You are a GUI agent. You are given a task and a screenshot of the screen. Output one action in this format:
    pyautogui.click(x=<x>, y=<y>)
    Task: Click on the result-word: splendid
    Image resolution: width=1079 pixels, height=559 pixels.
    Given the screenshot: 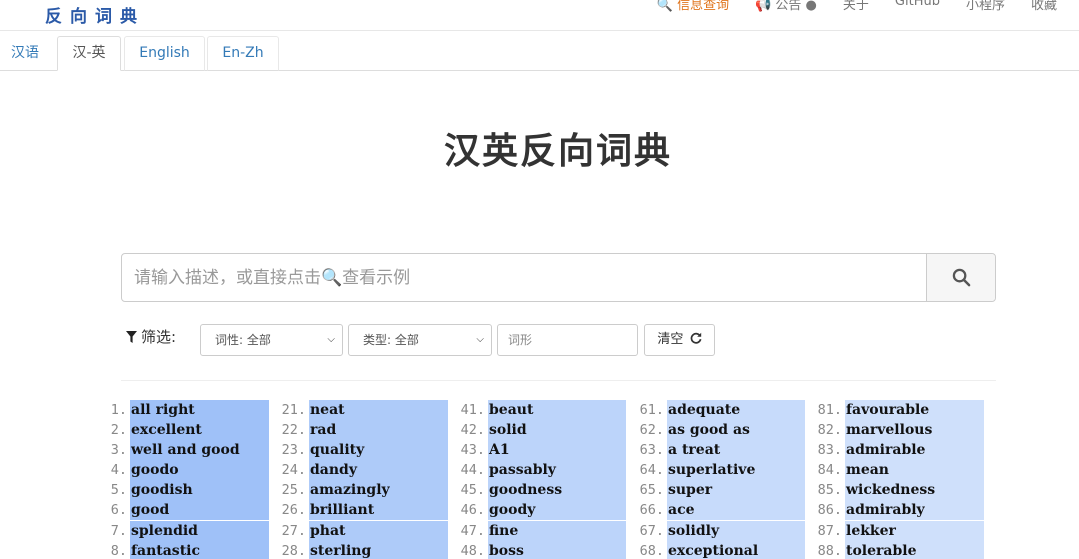 What is the action you would take?
    pyautogui.click(x=199, y=530)
    